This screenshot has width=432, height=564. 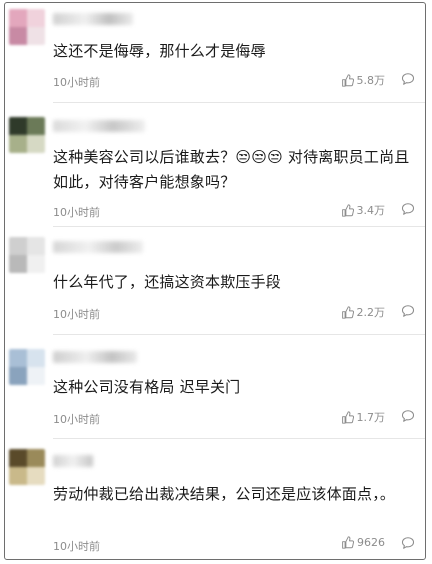 What do you see at coordinates (371, 210) in the screenshot?
I see `like-count: 3.4万` at bounding box center [371, 210].